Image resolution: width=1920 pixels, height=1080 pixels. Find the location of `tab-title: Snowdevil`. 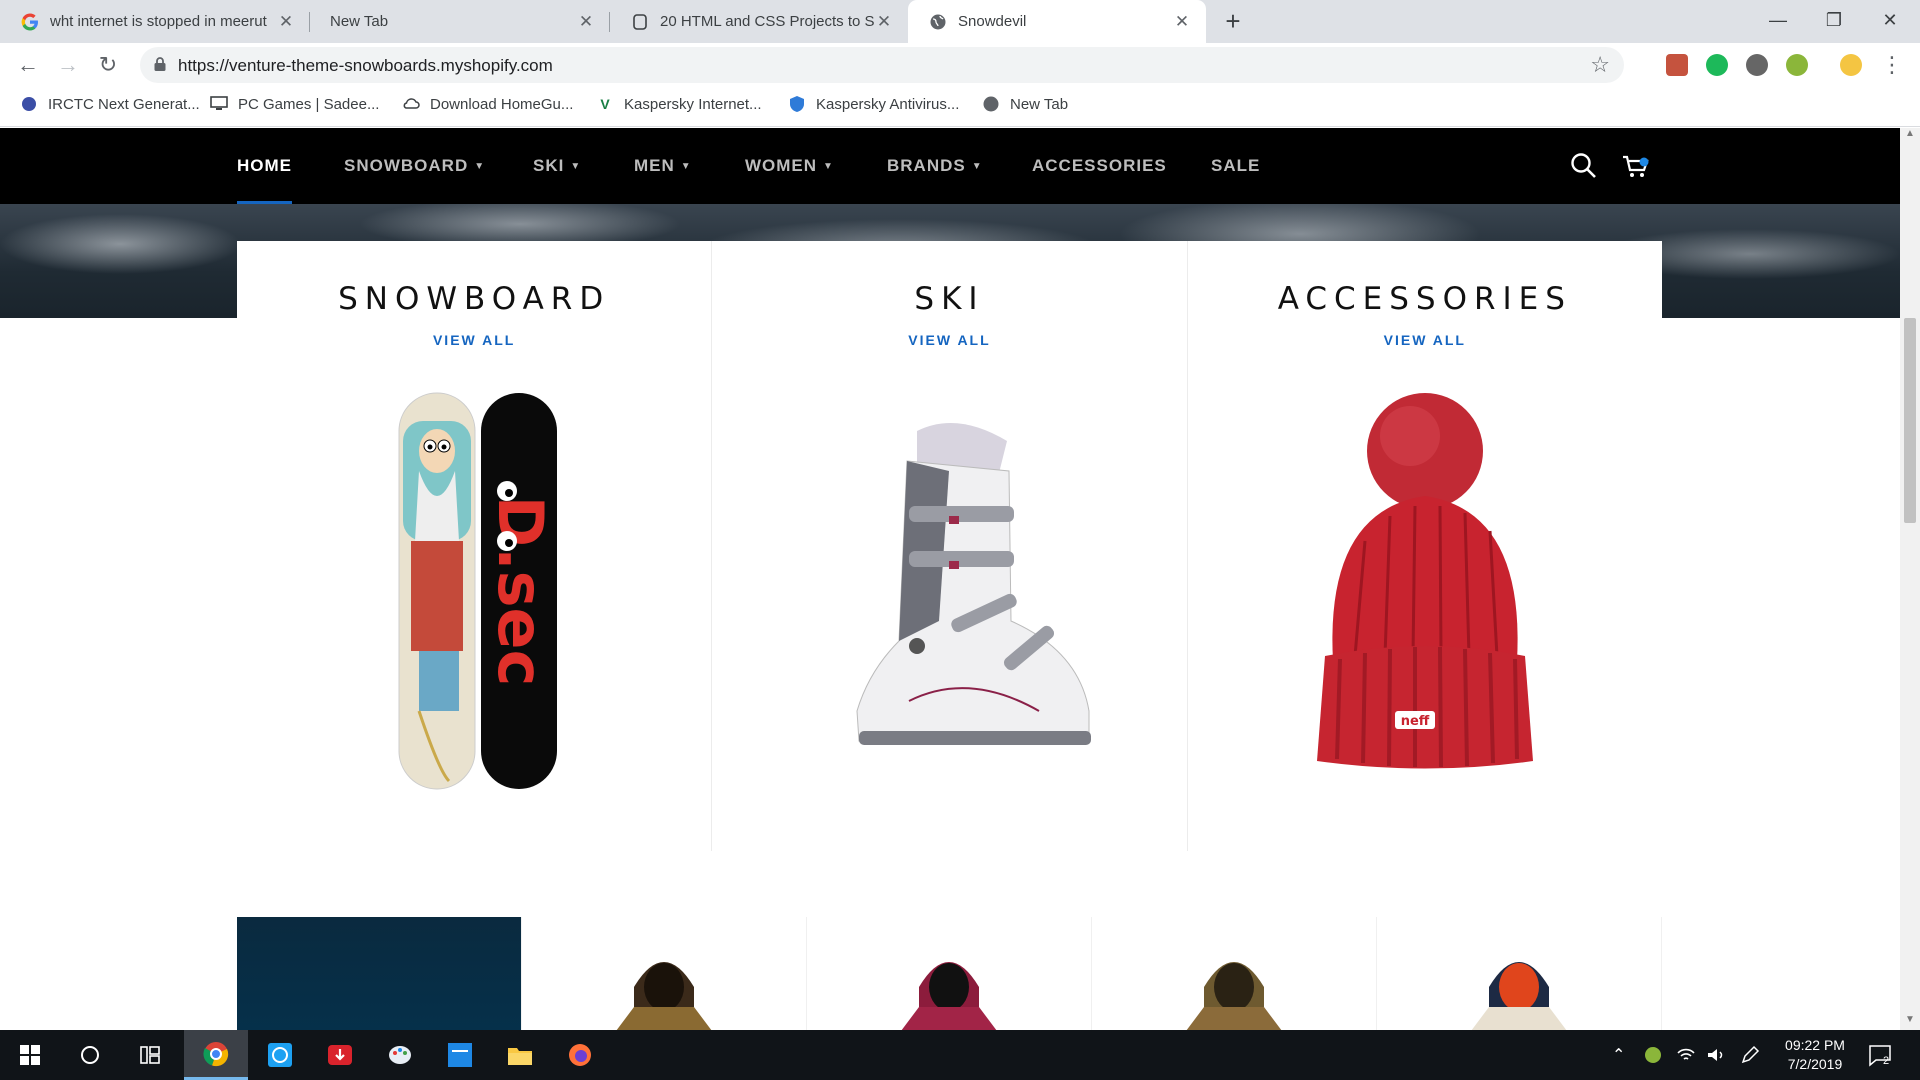

tab-title: Snowdevil is located at coordinates (992, 21).